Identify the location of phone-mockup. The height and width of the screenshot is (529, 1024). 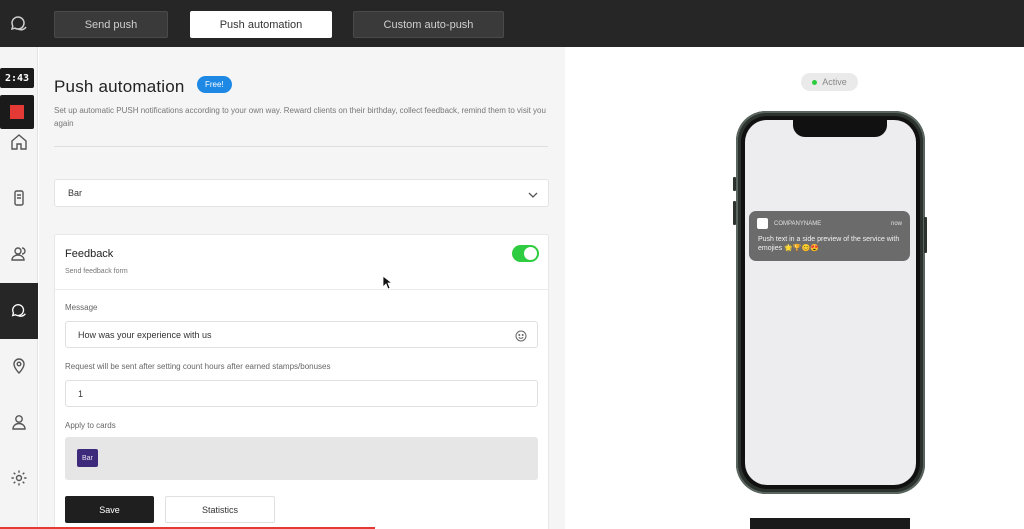
(830, 302).